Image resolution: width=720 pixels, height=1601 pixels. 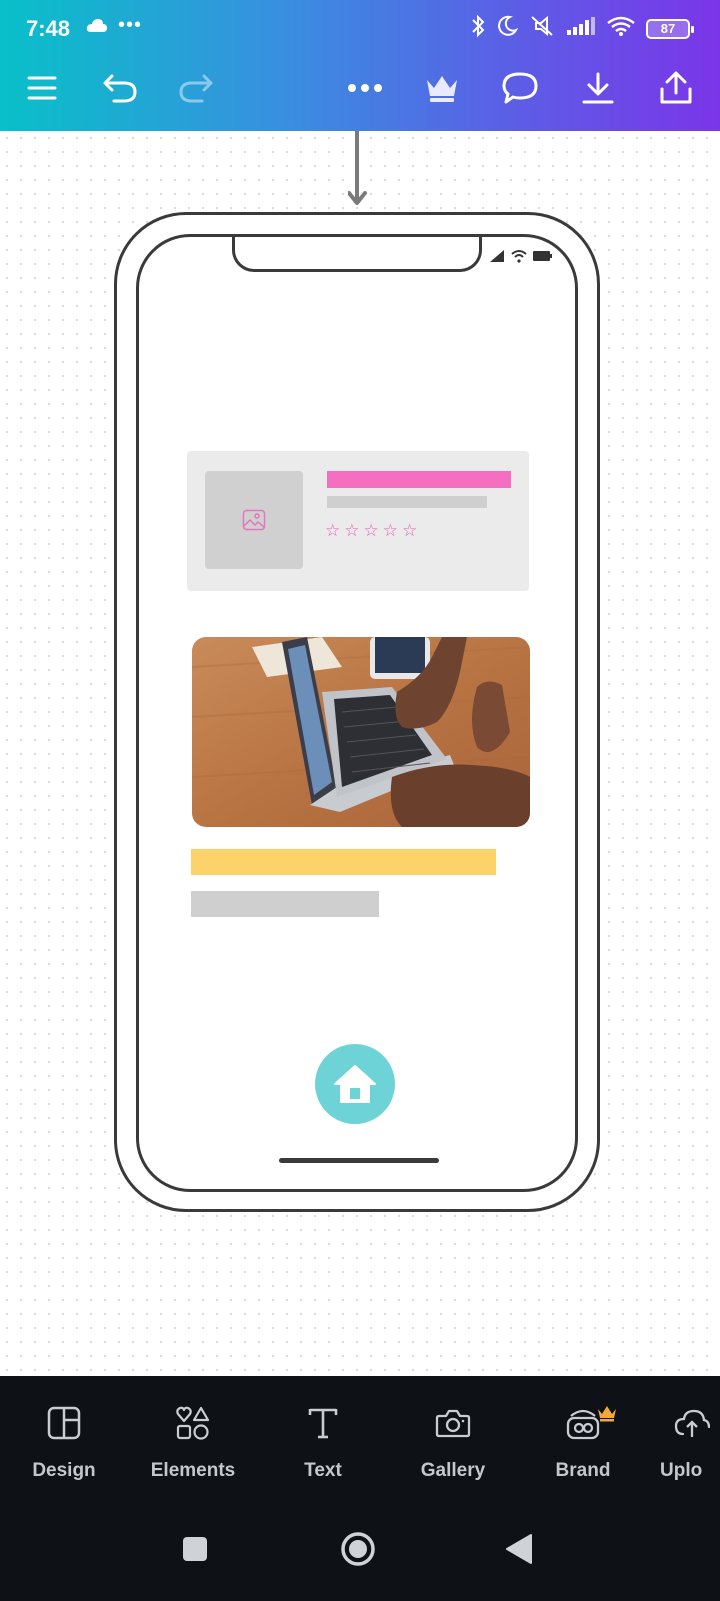 What do you see at coordinates (343, 862) in the screenshot?
I see `heading-placeholder-bar` at bounding box center [343, 862].